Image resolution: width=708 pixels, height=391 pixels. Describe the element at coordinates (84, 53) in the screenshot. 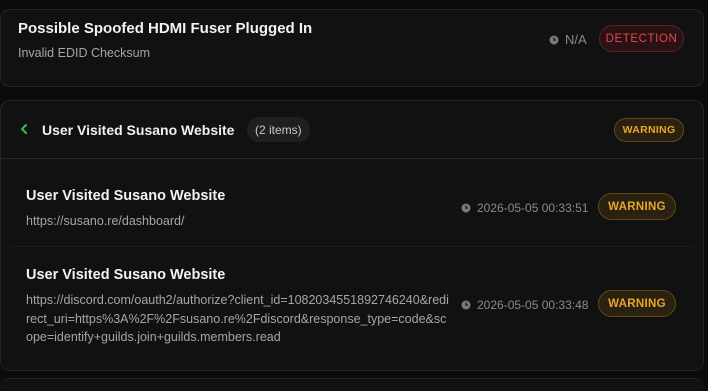

I see `alert-subtitle: Invalid EDID Checksum` at that location.